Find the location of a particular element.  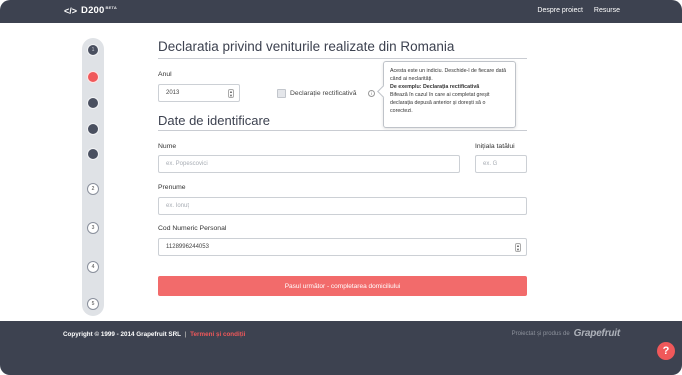

step-5: 5 is located at coordinates (93, 304).